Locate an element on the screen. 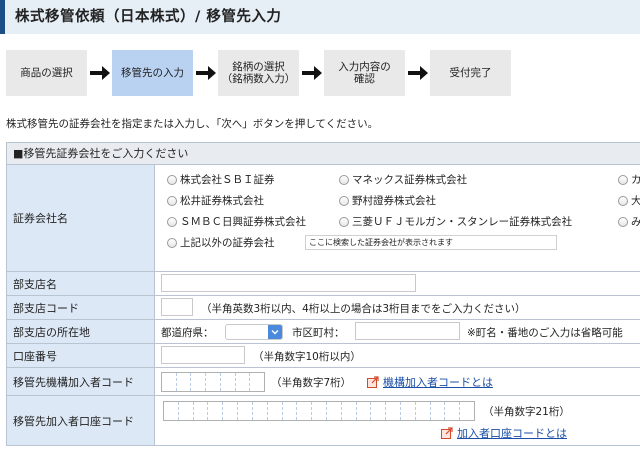  step-destination-input: 移管先の入力 is located at coordinates (152, 73).